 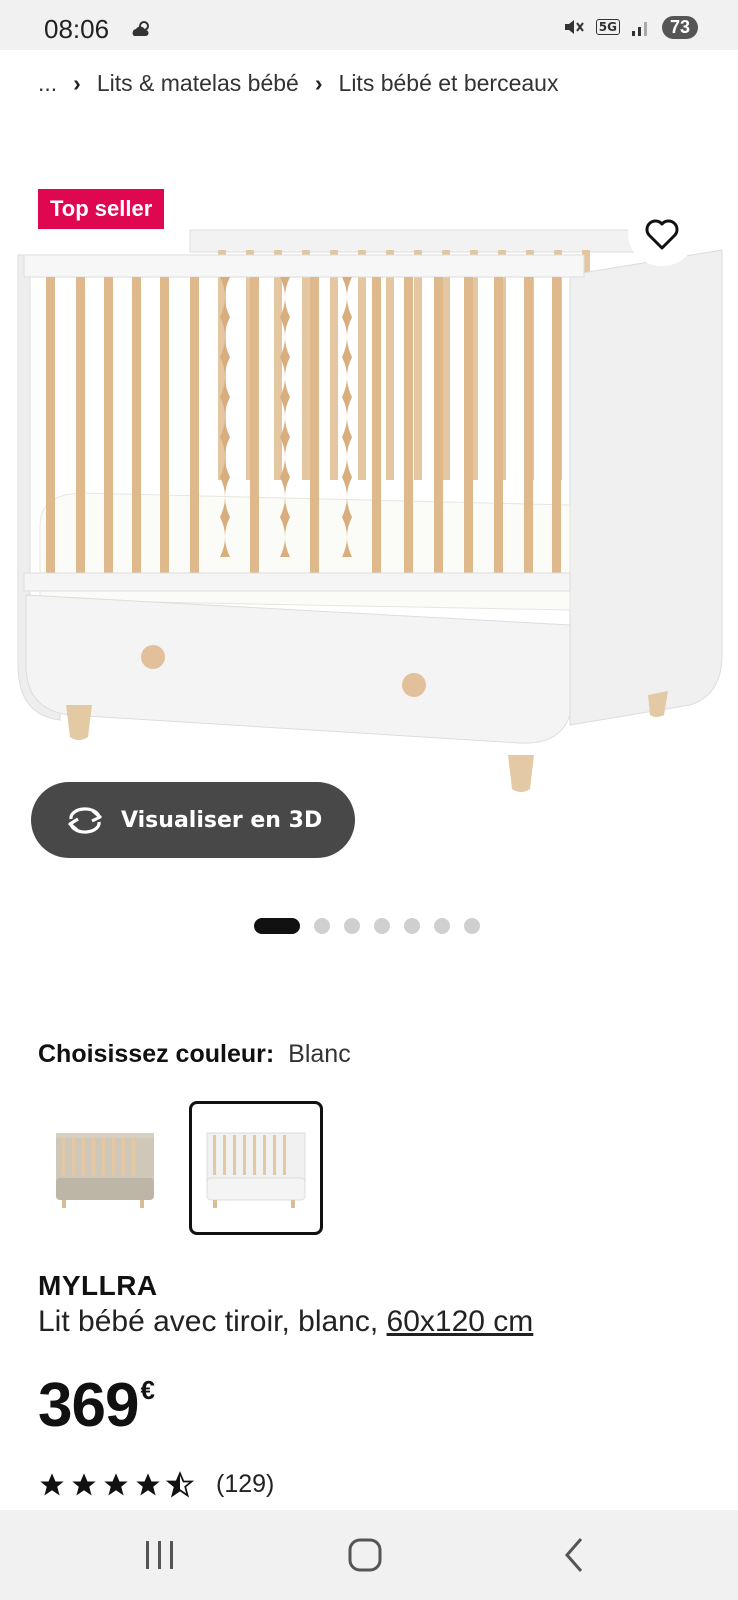 What do you see at coordinates (77, 29) in the screenshot?
I see `status-time: 08:06` at bounding box center [77, 29].